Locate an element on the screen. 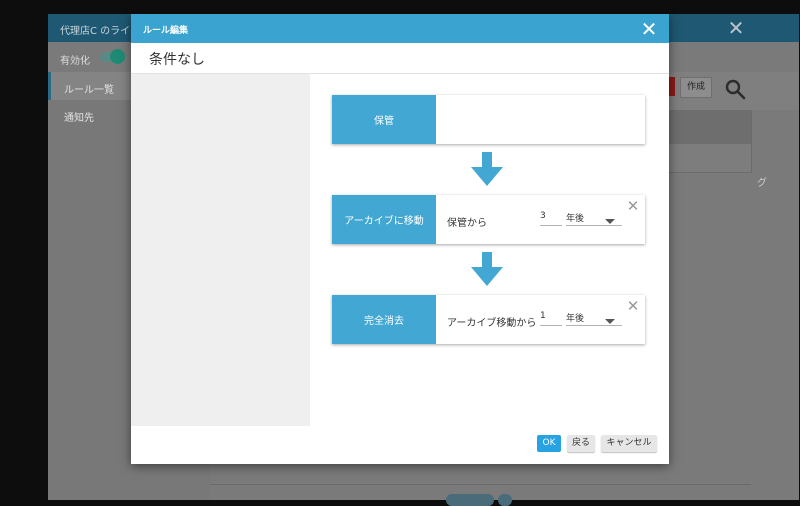  step-label-text: アーカイブに移動 is located at coordinates (384, 221).